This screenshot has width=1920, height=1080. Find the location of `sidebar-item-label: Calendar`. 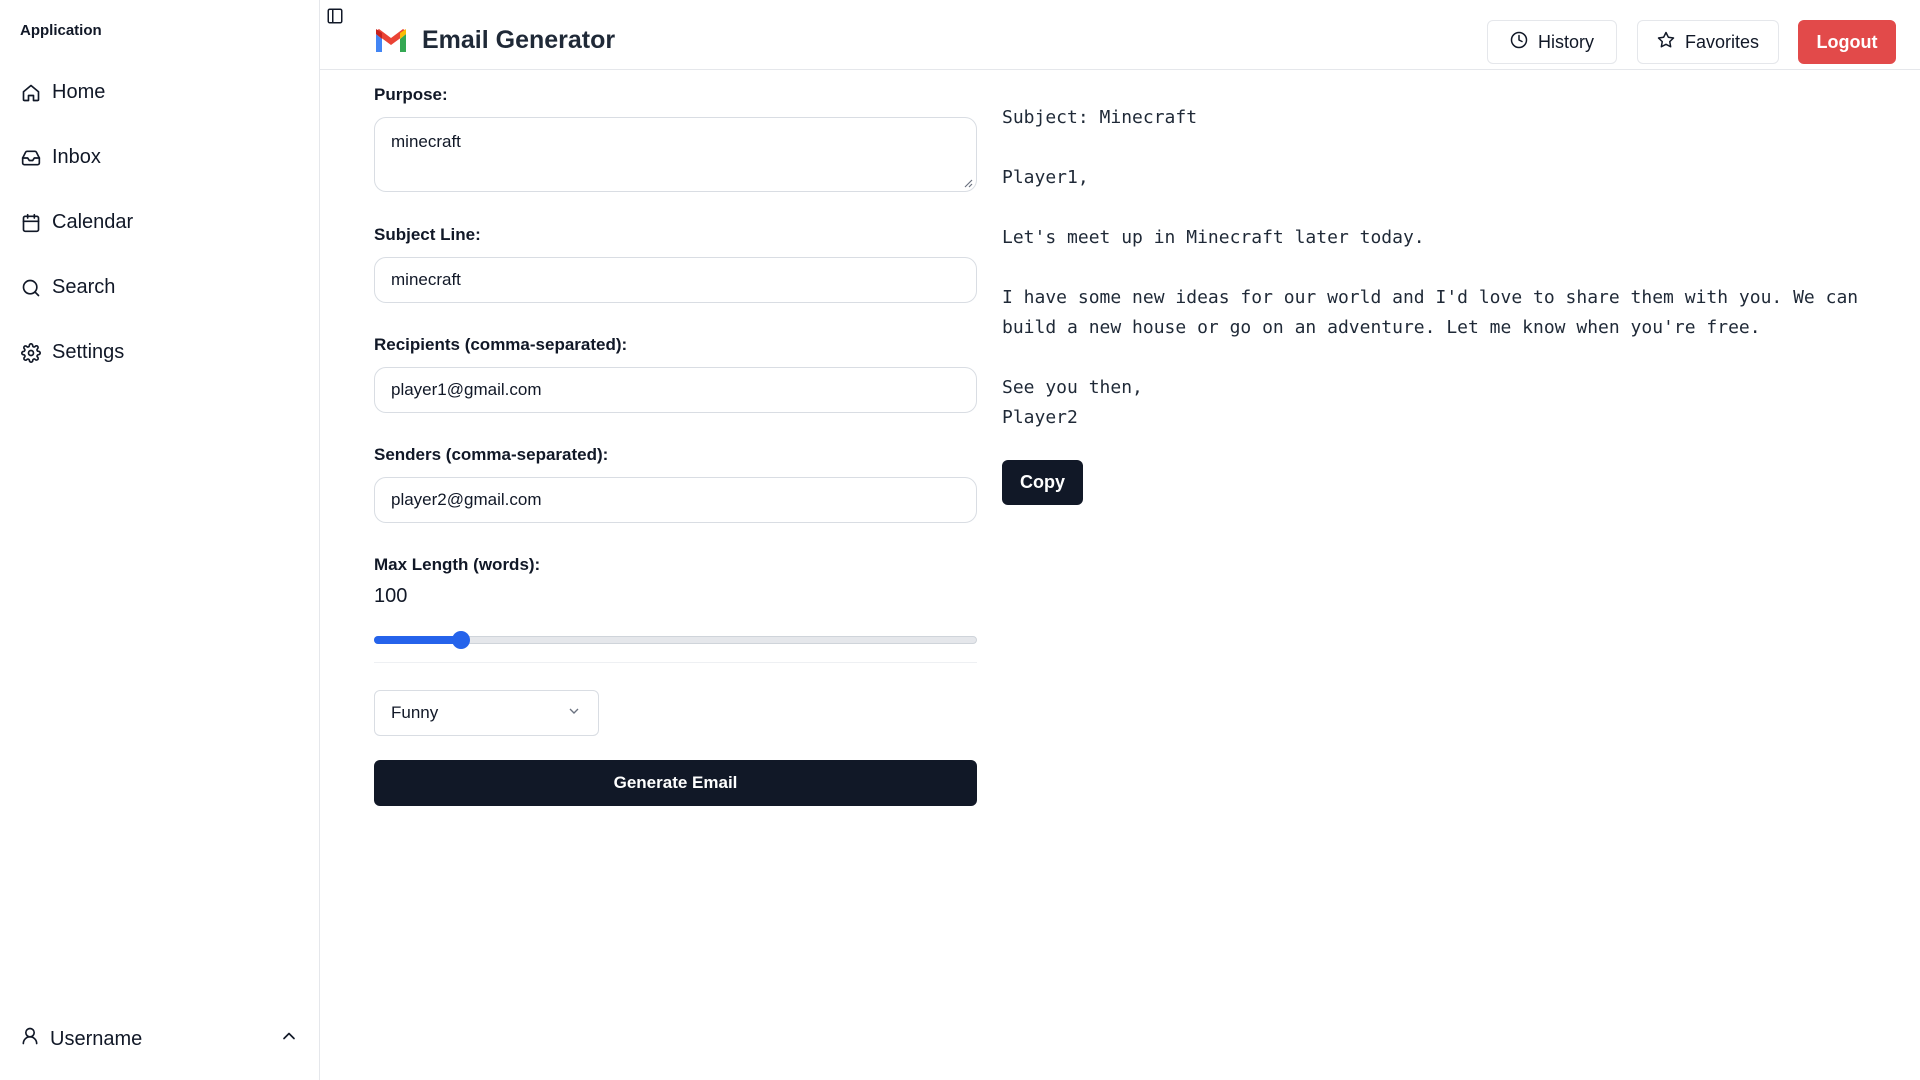

sidebar-item-label: Calendar is located at coordinates (93, 222).